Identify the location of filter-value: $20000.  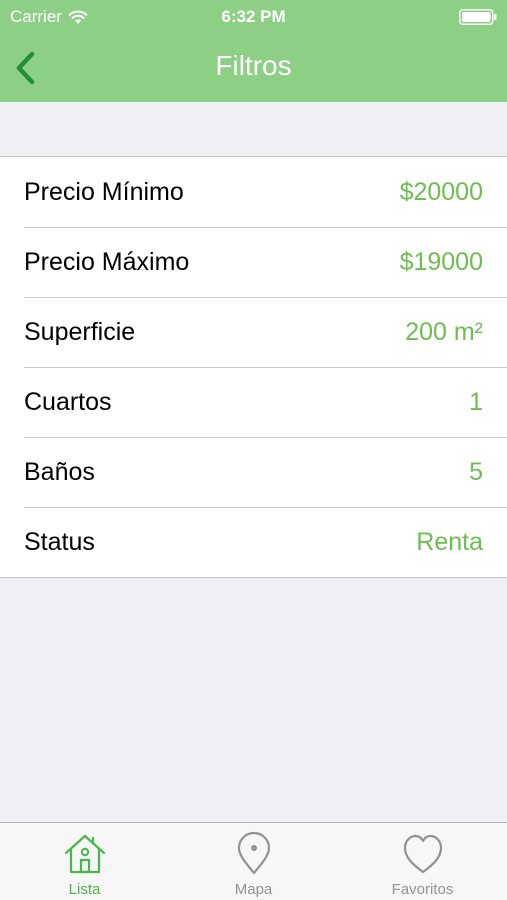
(441, 191).